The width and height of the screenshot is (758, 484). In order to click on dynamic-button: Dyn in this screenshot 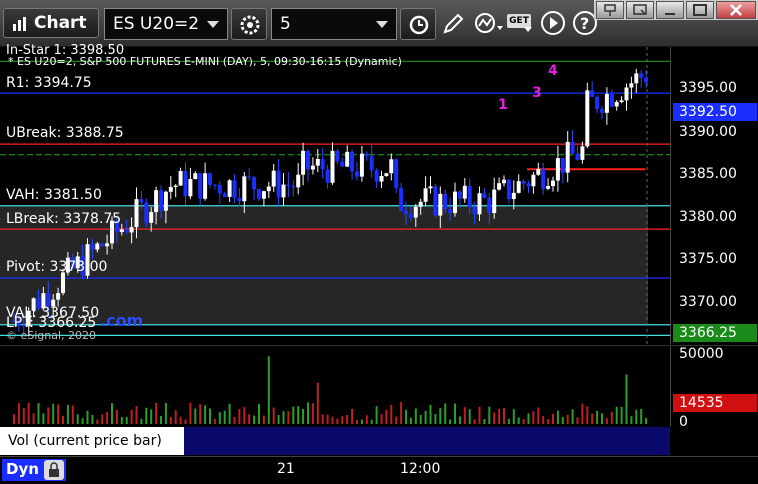, I will do `click(34, 470)`.